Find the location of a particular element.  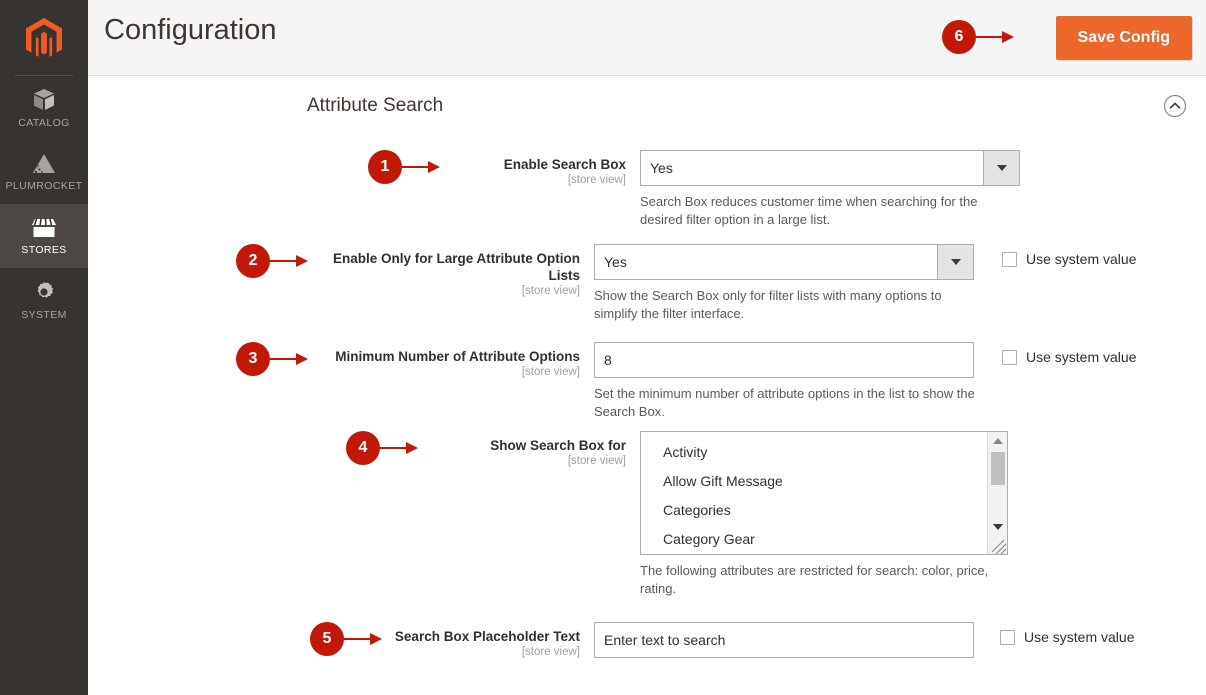

save-config-button: Save Config is located at coordinates (1123, 38).